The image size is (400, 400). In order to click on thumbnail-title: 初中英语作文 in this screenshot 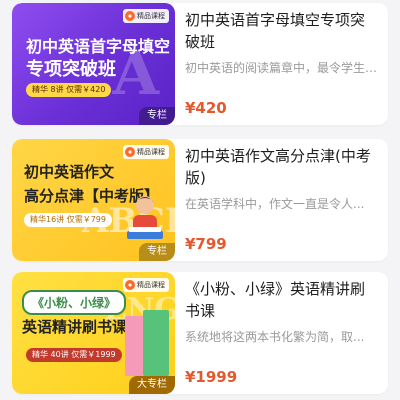, I will do `click(69, 172)`.